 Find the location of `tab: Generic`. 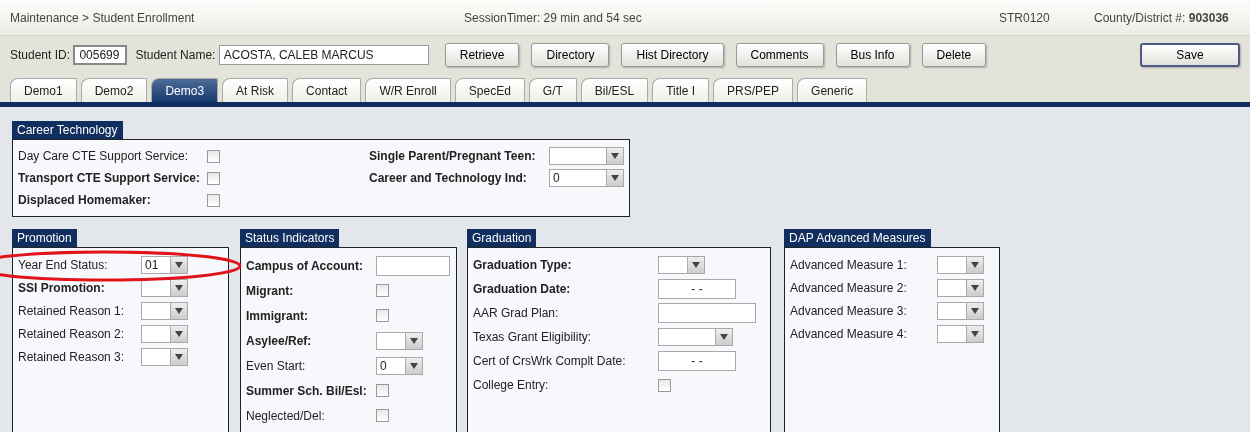

tab: Generic is located at coordinates (832, 90).